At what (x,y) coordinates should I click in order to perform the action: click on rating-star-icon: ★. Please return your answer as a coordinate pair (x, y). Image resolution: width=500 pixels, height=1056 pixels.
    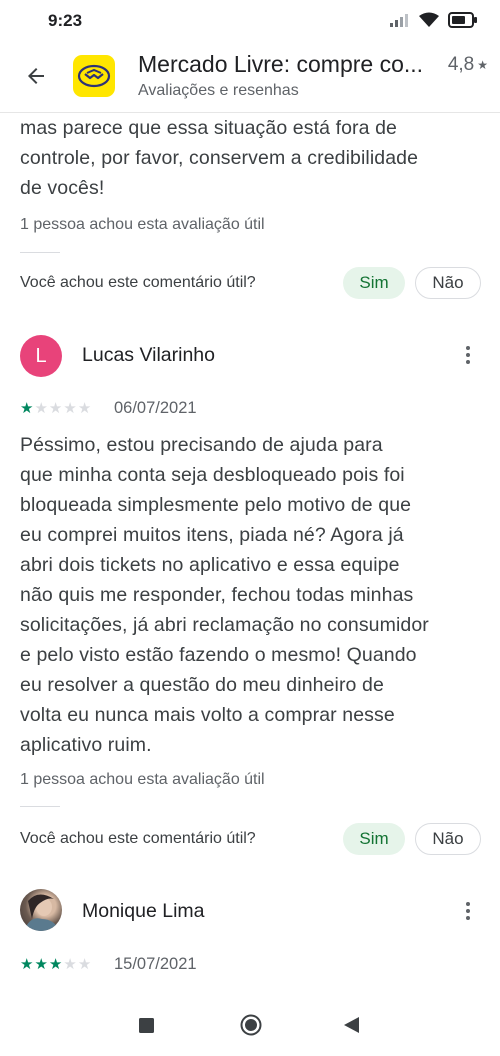
    Looking at the image, I should click on (482, 65).